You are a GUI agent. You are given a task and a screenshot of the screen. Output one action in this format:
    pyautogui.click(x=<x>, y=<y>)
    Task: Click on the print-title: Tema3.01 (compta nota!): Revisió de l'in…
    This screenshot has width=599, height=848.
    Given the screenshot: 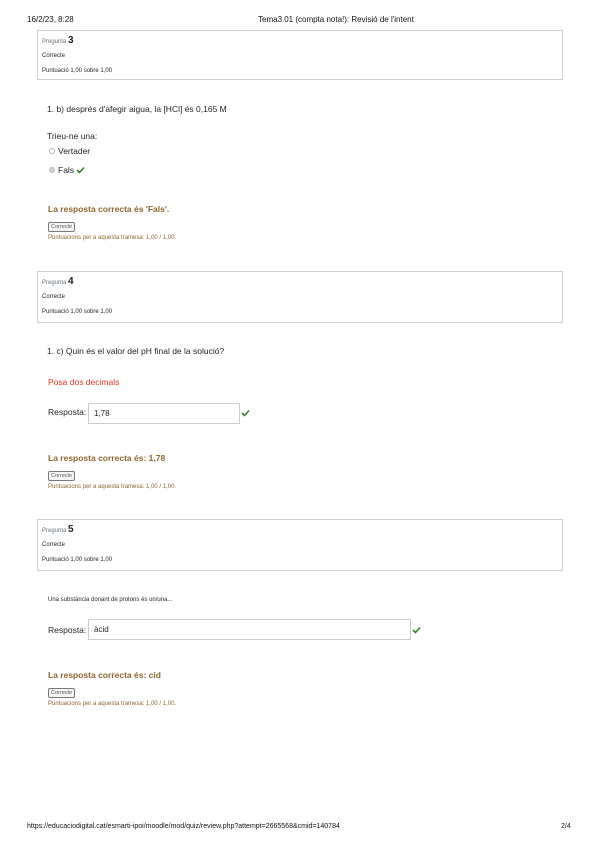 What is the action you would take?
    pyautogui.click(x=336, y=19)
    